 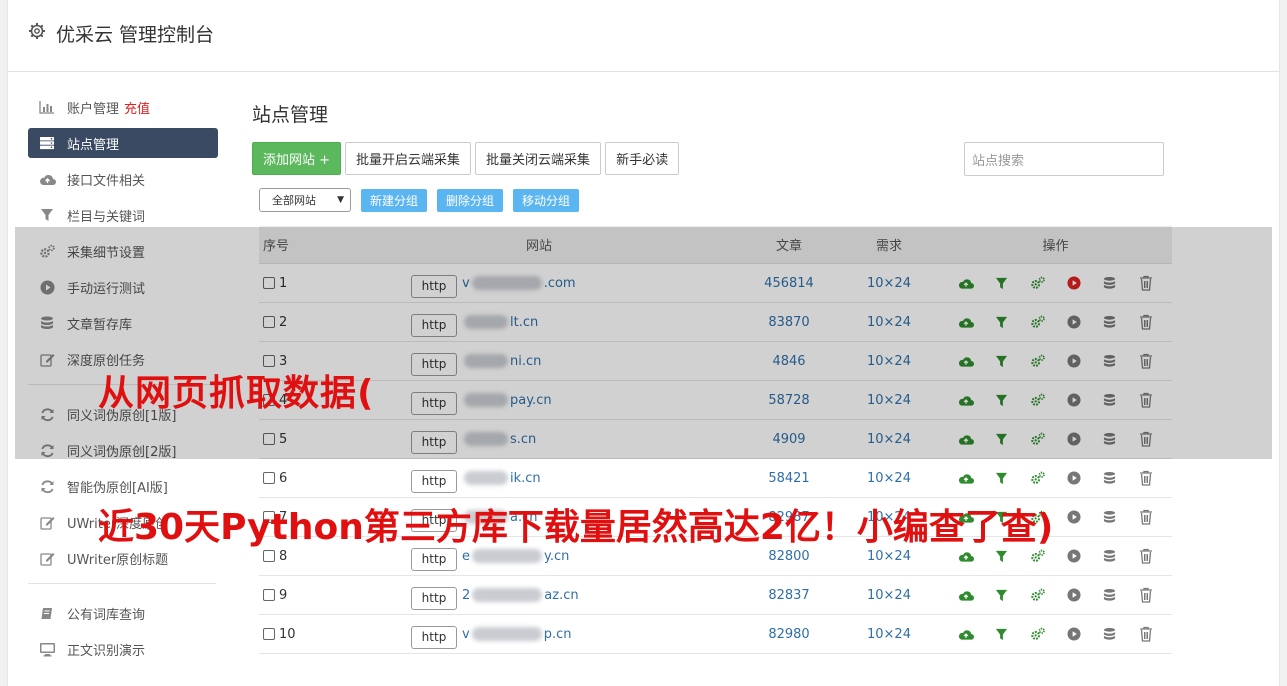 What do you see at coordinates (299, 556) in the screenshot?
I see `row-number-cell: 8` at bounding box center [299, 556].